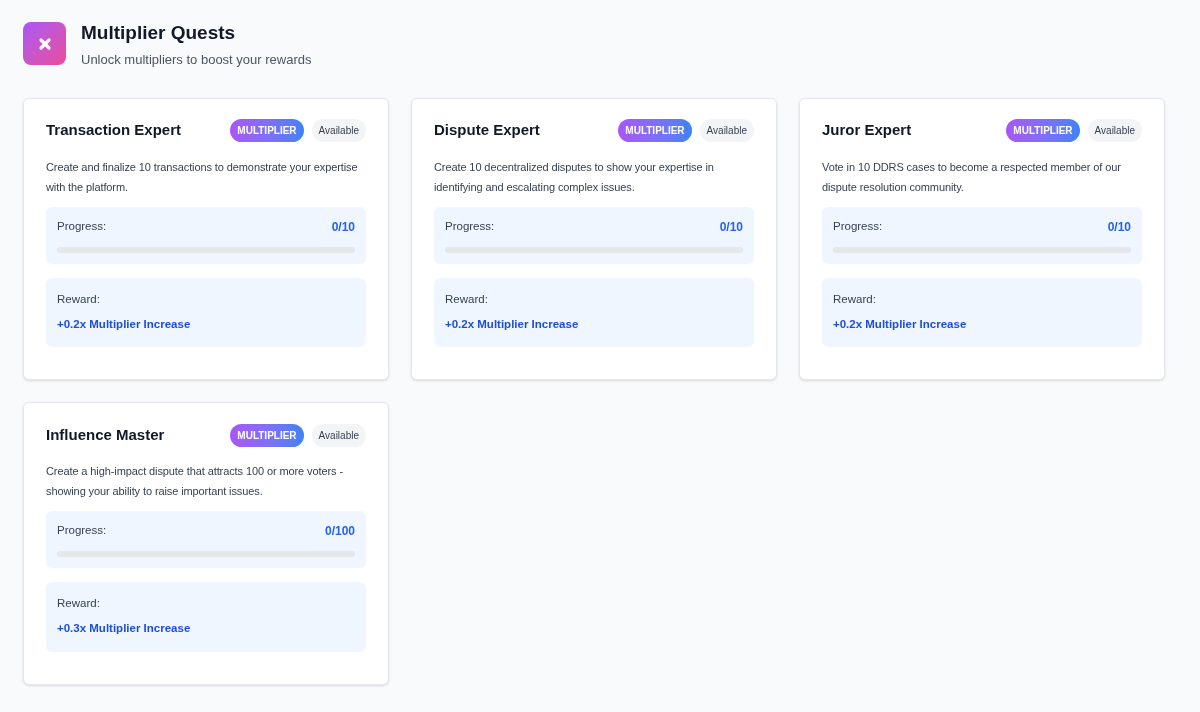 The height and width of the screenshot is (712, 1200). What do you see at coordinates (114, 130) in the screenshot?
I see `quest-title: Transaction Expert` at bounding box center [114, 130].